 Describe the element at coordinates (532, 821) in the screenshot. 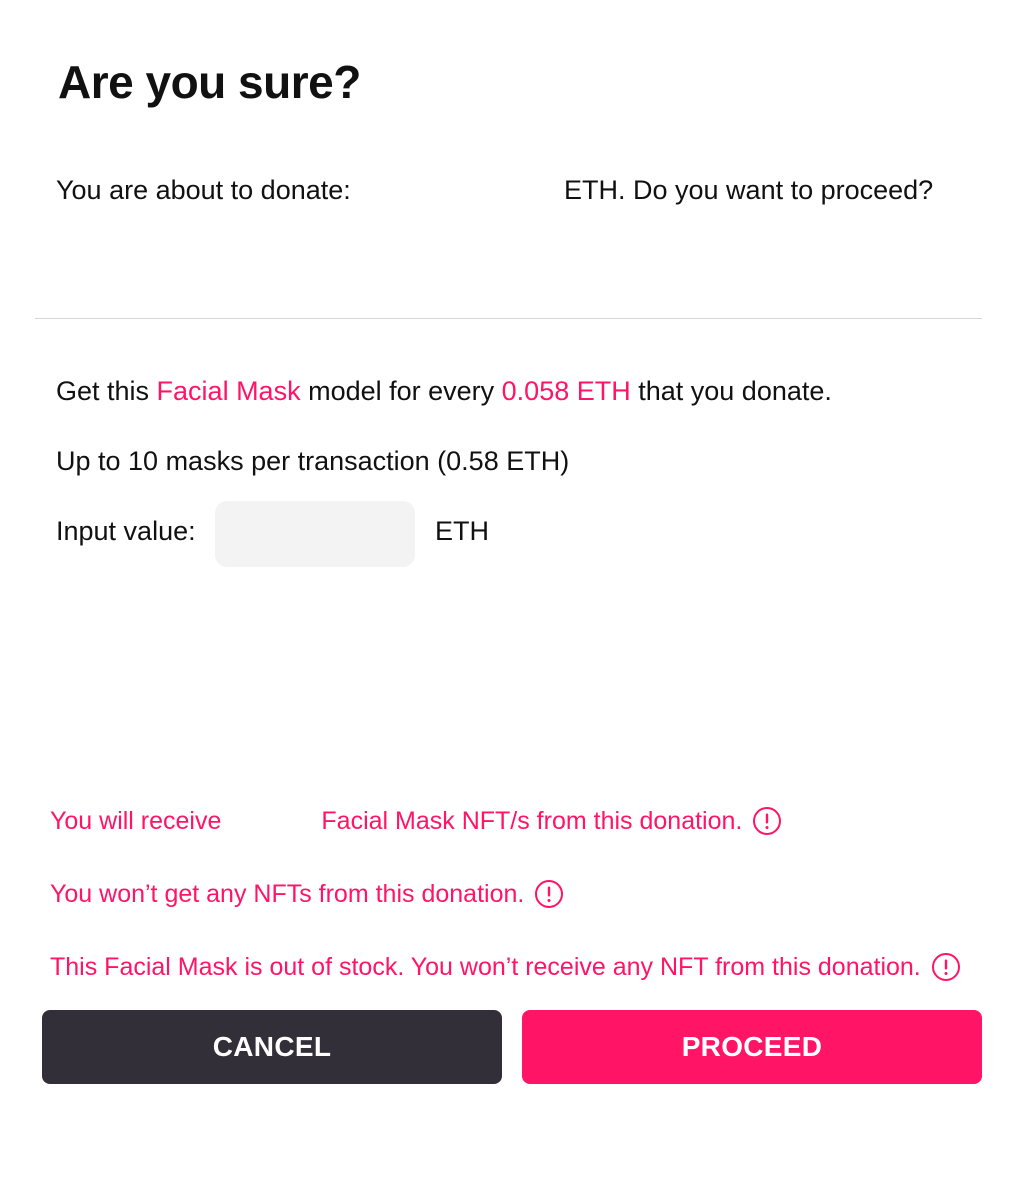

I see `receive-nft-suffix: Facial Mask NFT/s from this donation.` at that location.